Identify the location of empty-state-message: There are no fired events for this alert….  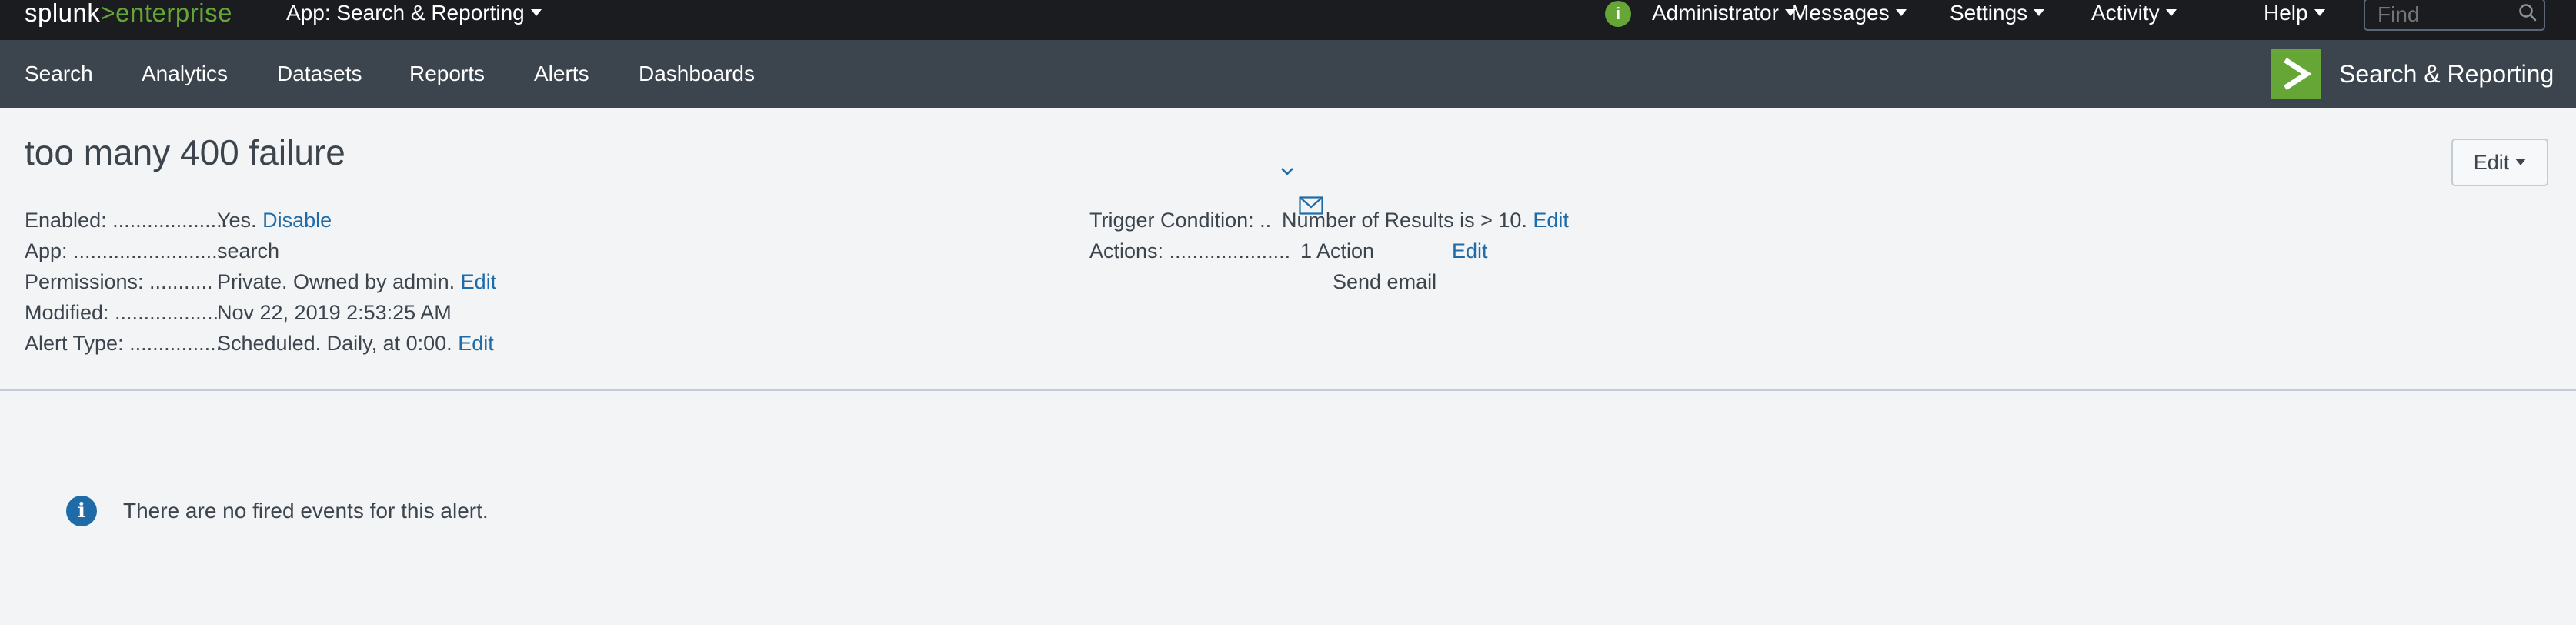
(306, 511).